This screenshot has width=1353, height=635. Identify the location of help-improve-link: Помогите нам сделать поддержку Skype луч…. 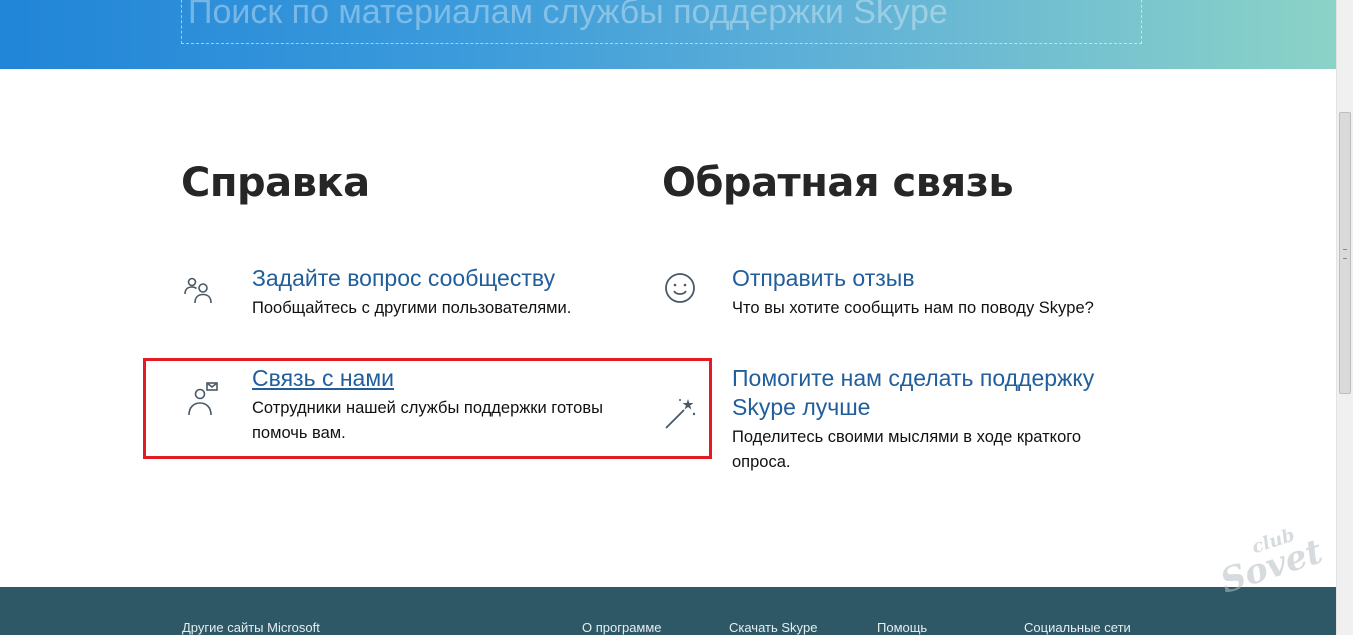
(932, 393).